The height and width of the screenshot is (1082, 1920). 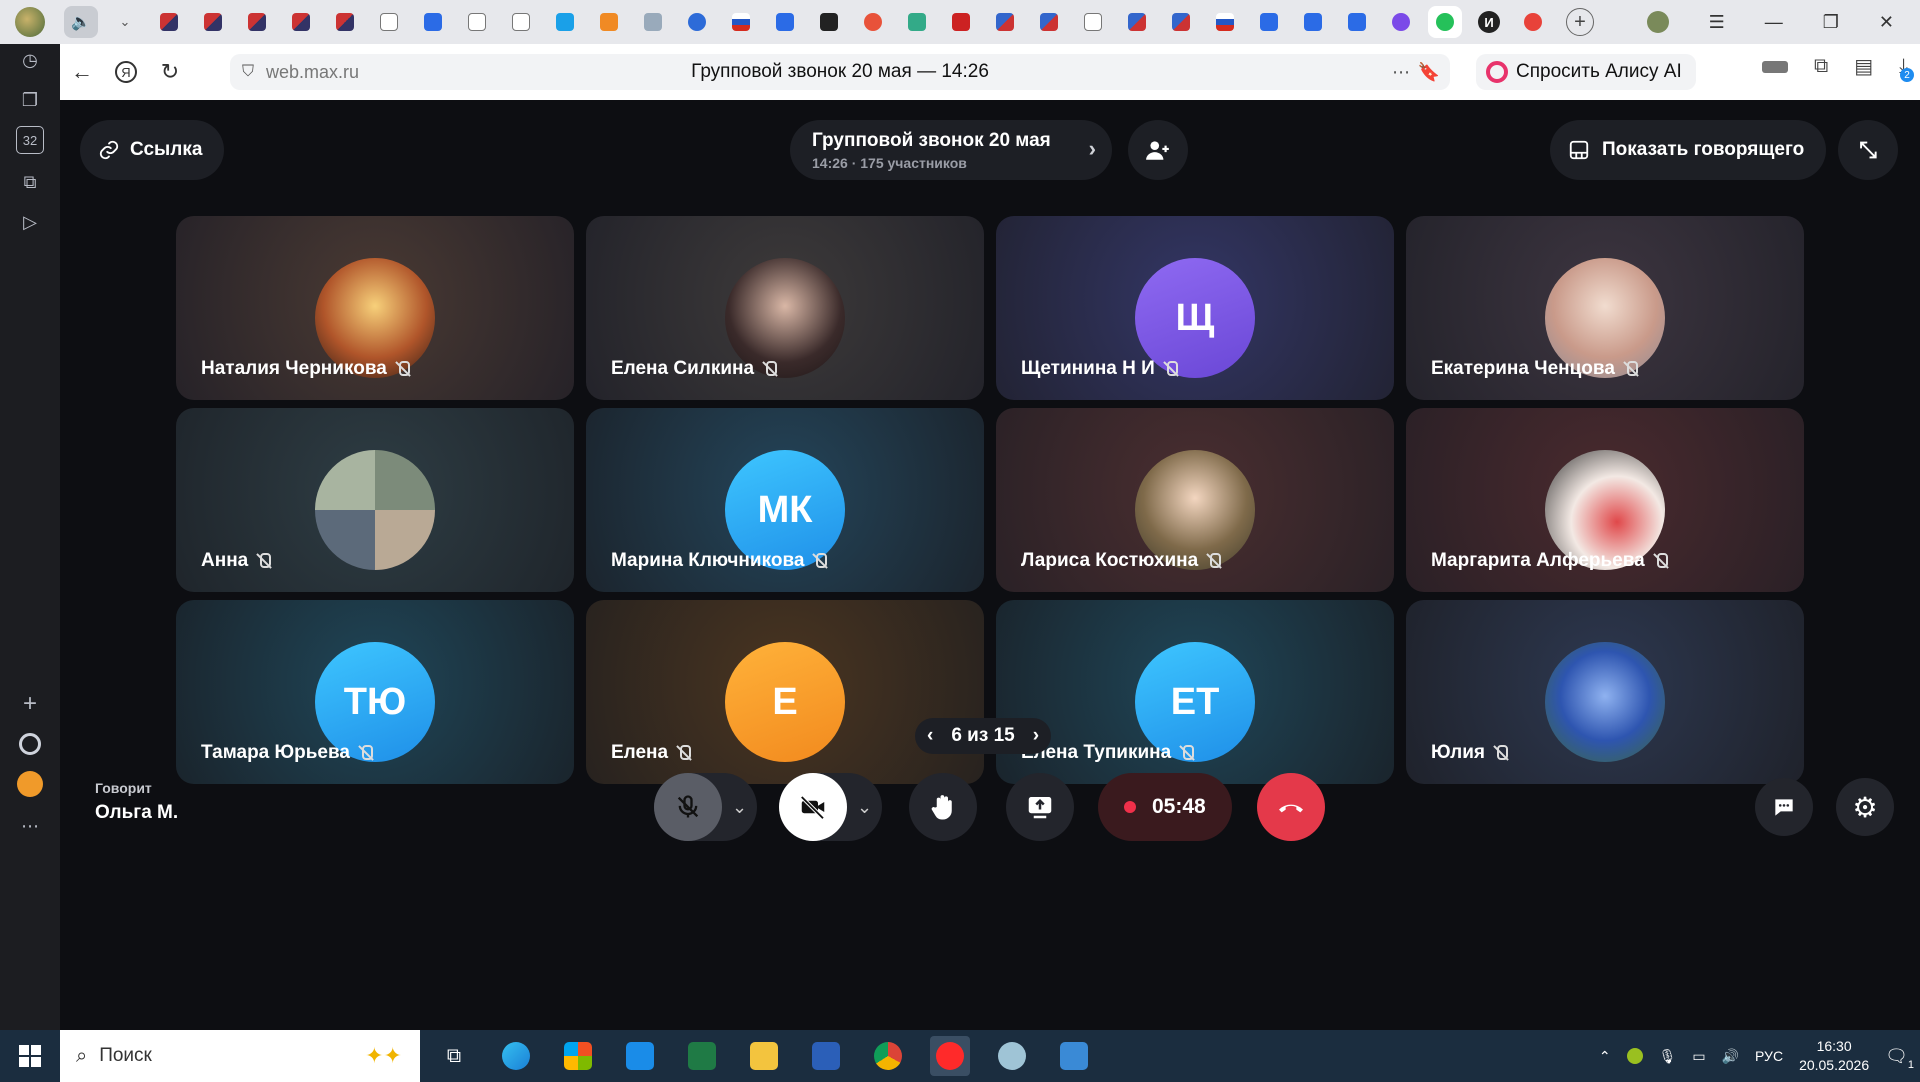 I want to click on minimize-call-button: ⤡, so click(x=1868, y=150).